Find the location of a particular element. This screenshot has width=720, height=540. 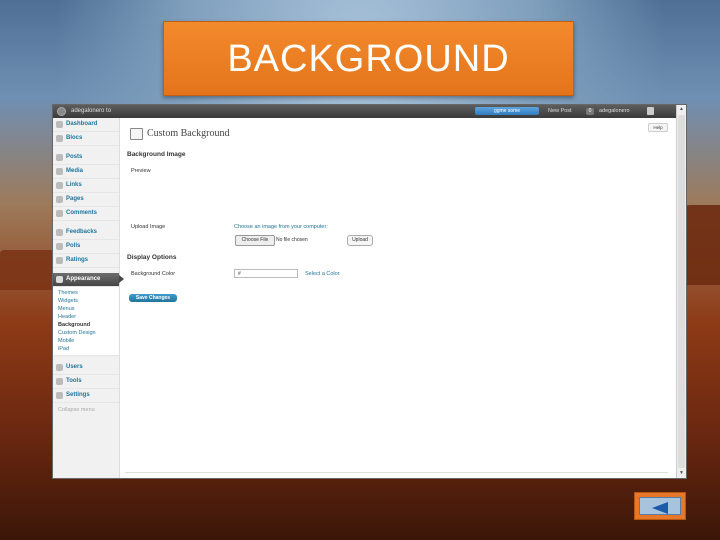

visit-site-button: ggme some is located at coordinates (507, 111).